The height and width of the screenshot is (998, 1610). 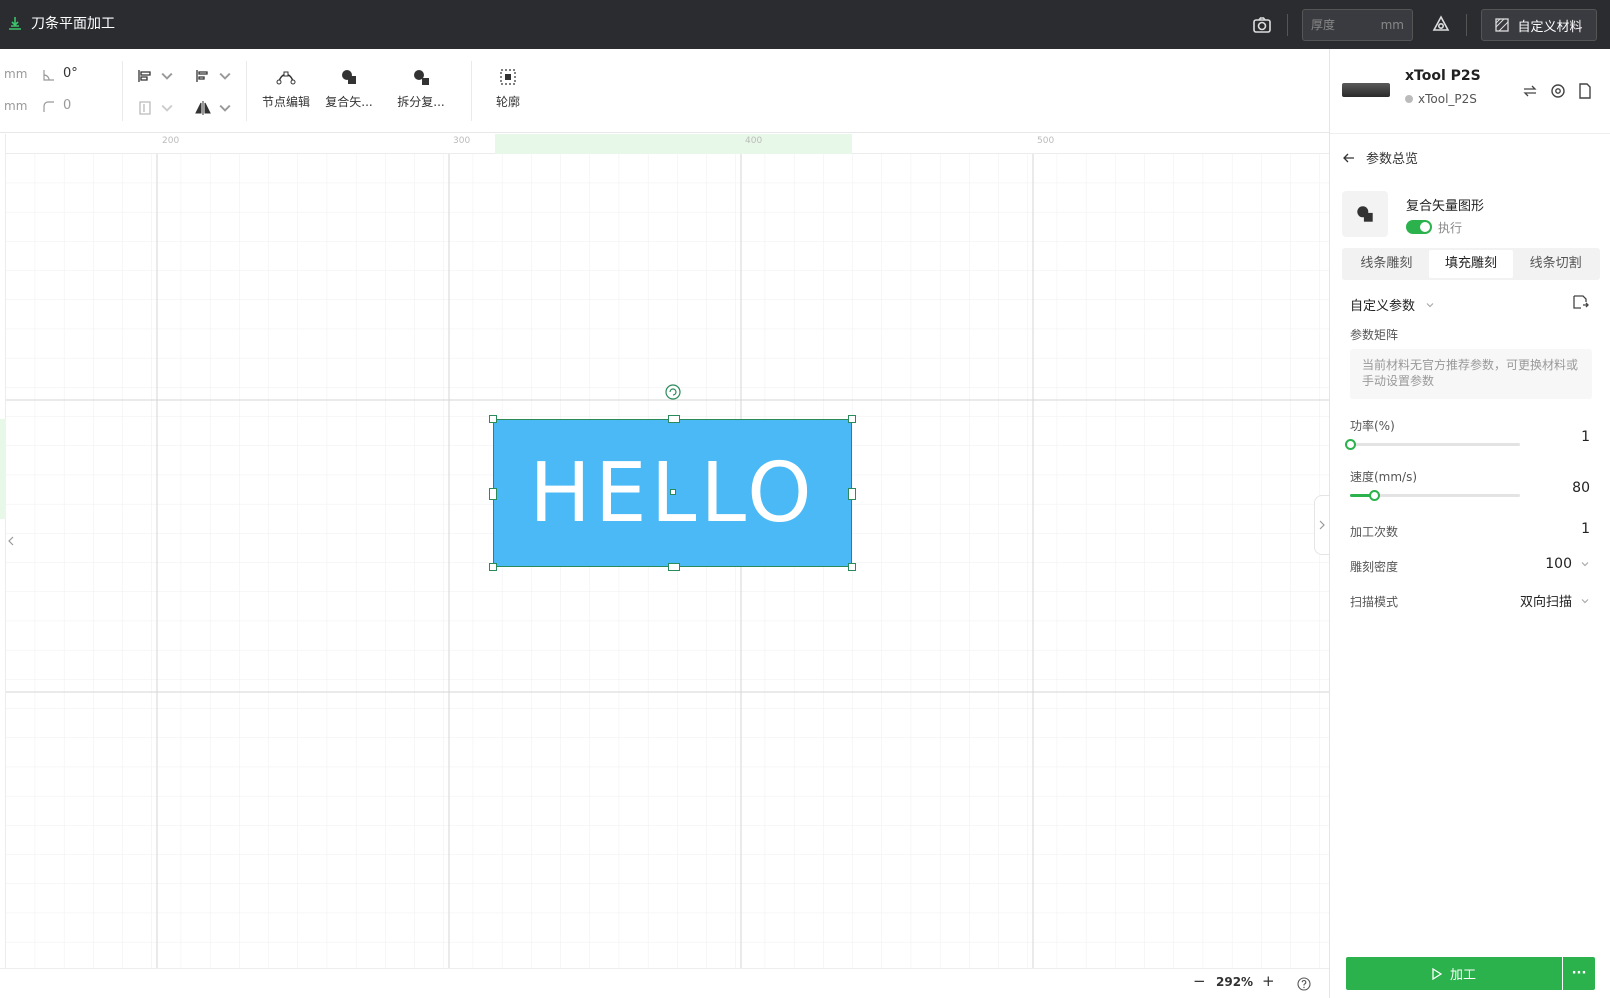 What do you see at coordinates (1392, 159) in the screenshot?
I see `params-overview-label: 参数总览` at bounding box center [1392, 159].